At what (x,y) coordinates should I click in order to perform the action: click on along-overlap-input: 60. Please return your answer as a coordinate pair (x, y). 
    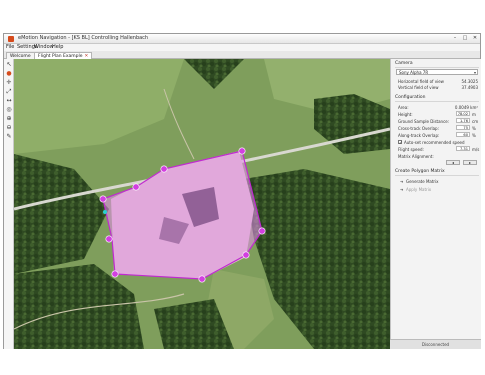
    Looking at the image, I should click on (463, 134).